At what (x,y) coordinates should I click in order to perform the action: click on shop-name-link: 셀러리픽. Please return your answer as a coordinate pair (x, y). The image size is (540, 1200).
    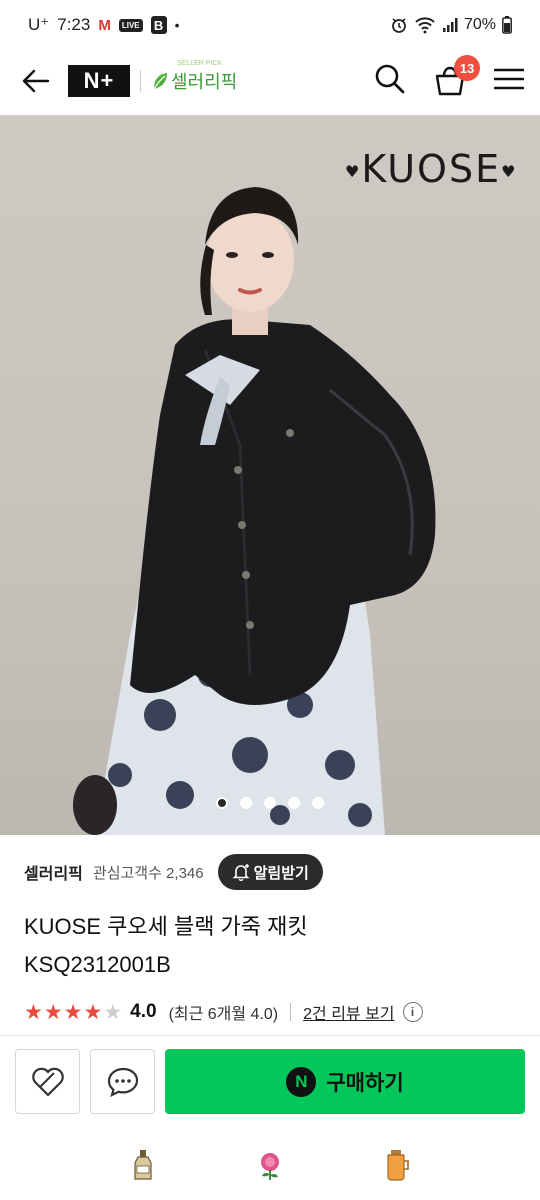
    Looking at the image, I should click on (53, 872).